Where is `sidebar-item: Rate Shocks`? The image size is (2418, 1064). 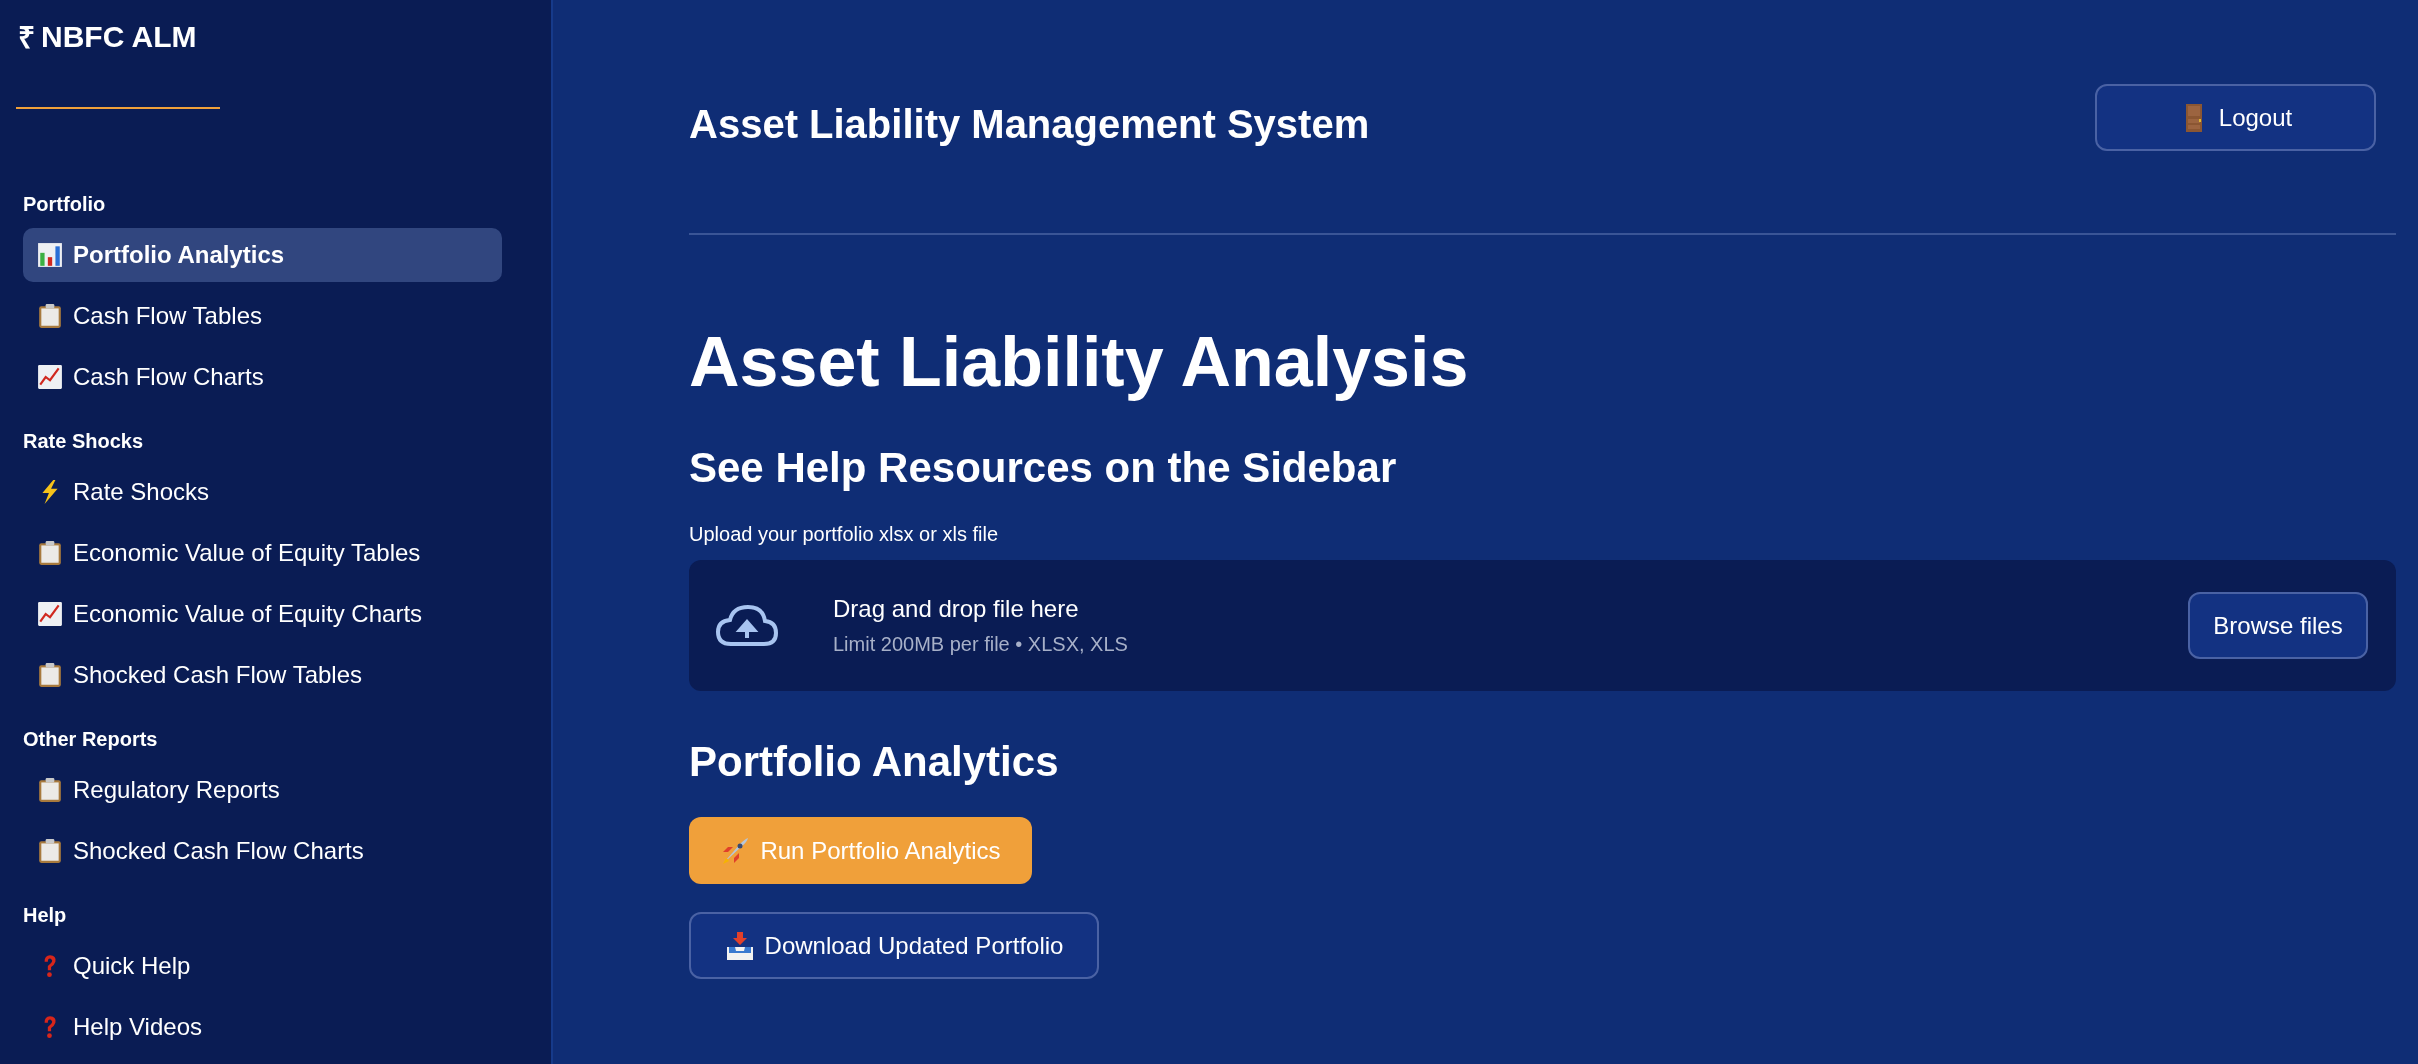 sidebar-item: Rate Shocks is located at coordinates (262, 492).